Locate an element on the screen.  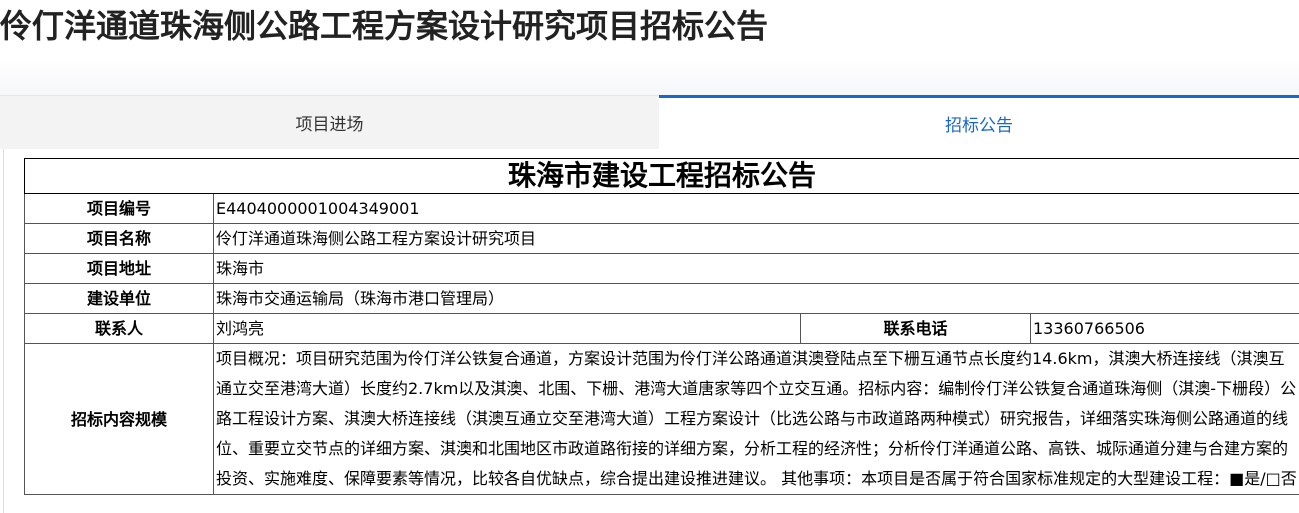
project-no-value: E4404000001004349001 is located at coordinates (755, 208).